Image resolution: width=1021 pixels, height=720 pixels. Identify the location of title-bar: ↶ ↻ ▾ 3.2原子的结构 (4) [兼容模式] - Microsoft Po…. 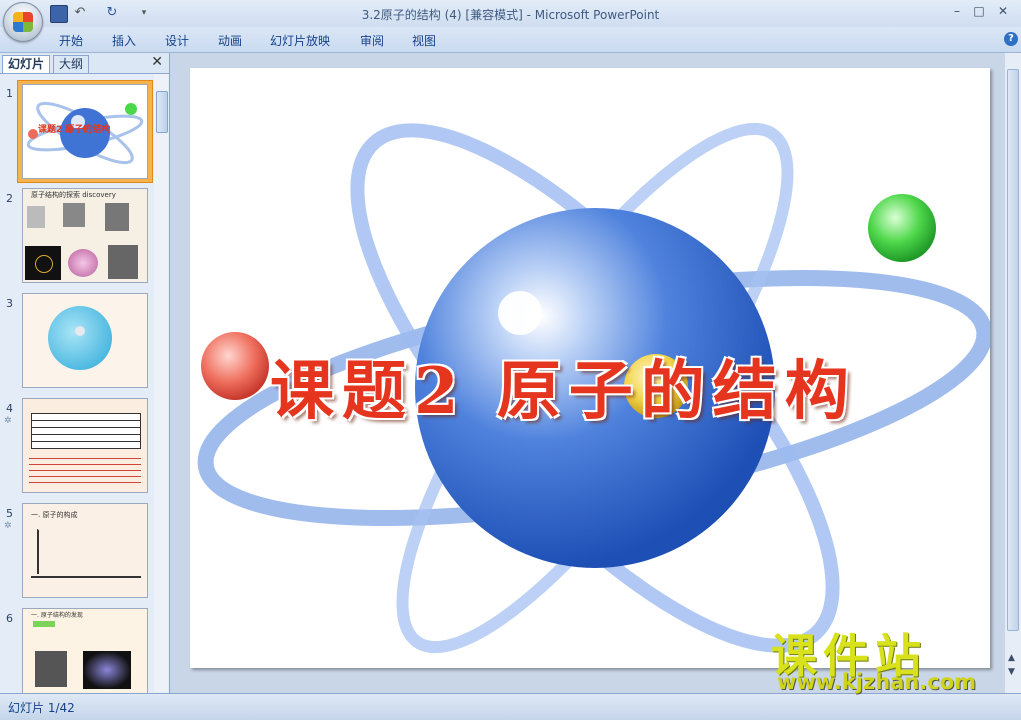
(510, 13).